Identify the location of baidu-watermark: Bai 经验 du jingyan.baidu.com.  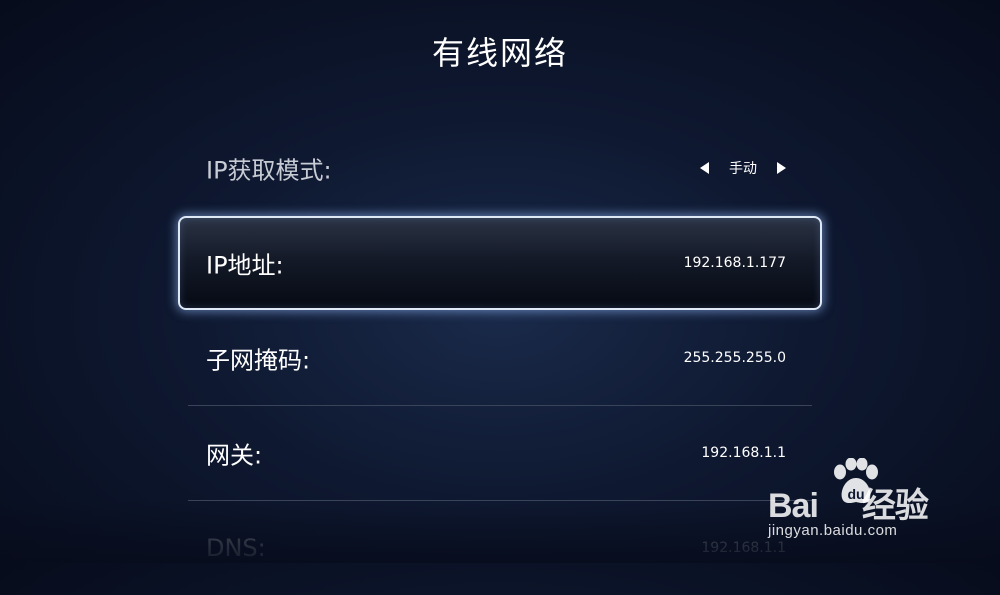
(868, 503).